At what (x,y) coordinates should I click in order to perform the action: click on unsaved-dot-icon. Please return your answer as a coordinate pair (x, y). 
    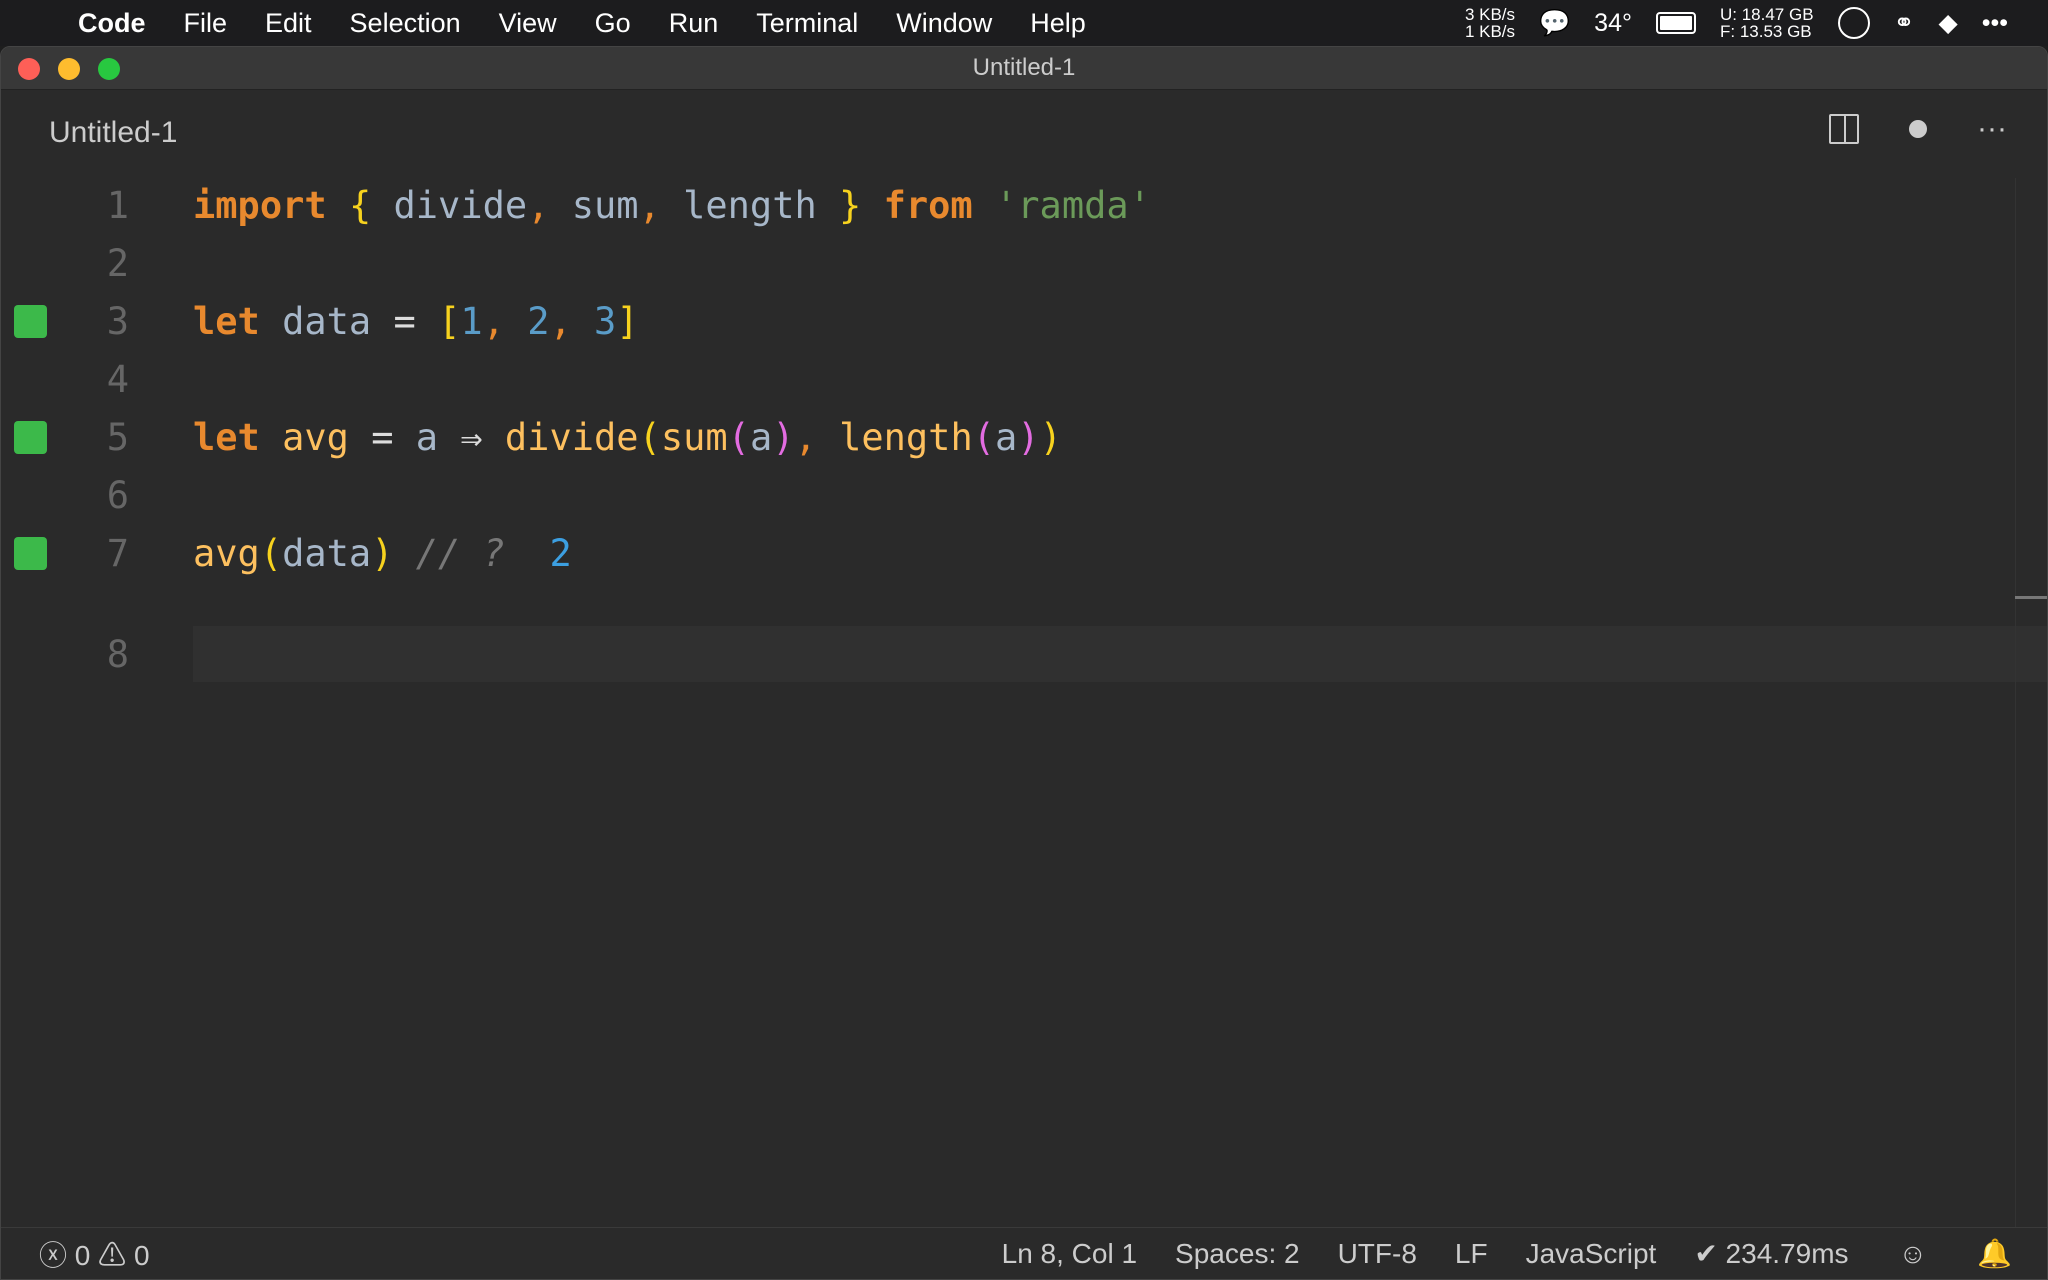
    Looking at the image, I should click on (1918, 129).